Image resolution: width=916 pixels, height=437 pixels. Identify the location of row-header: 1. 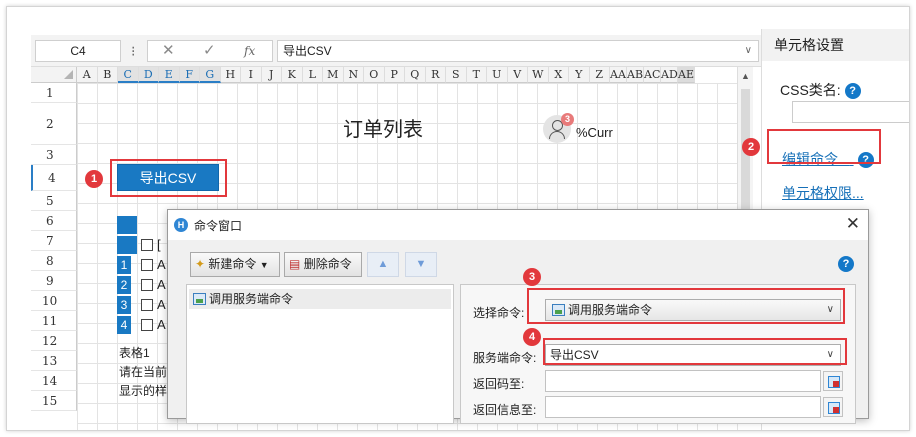
(54, 93).